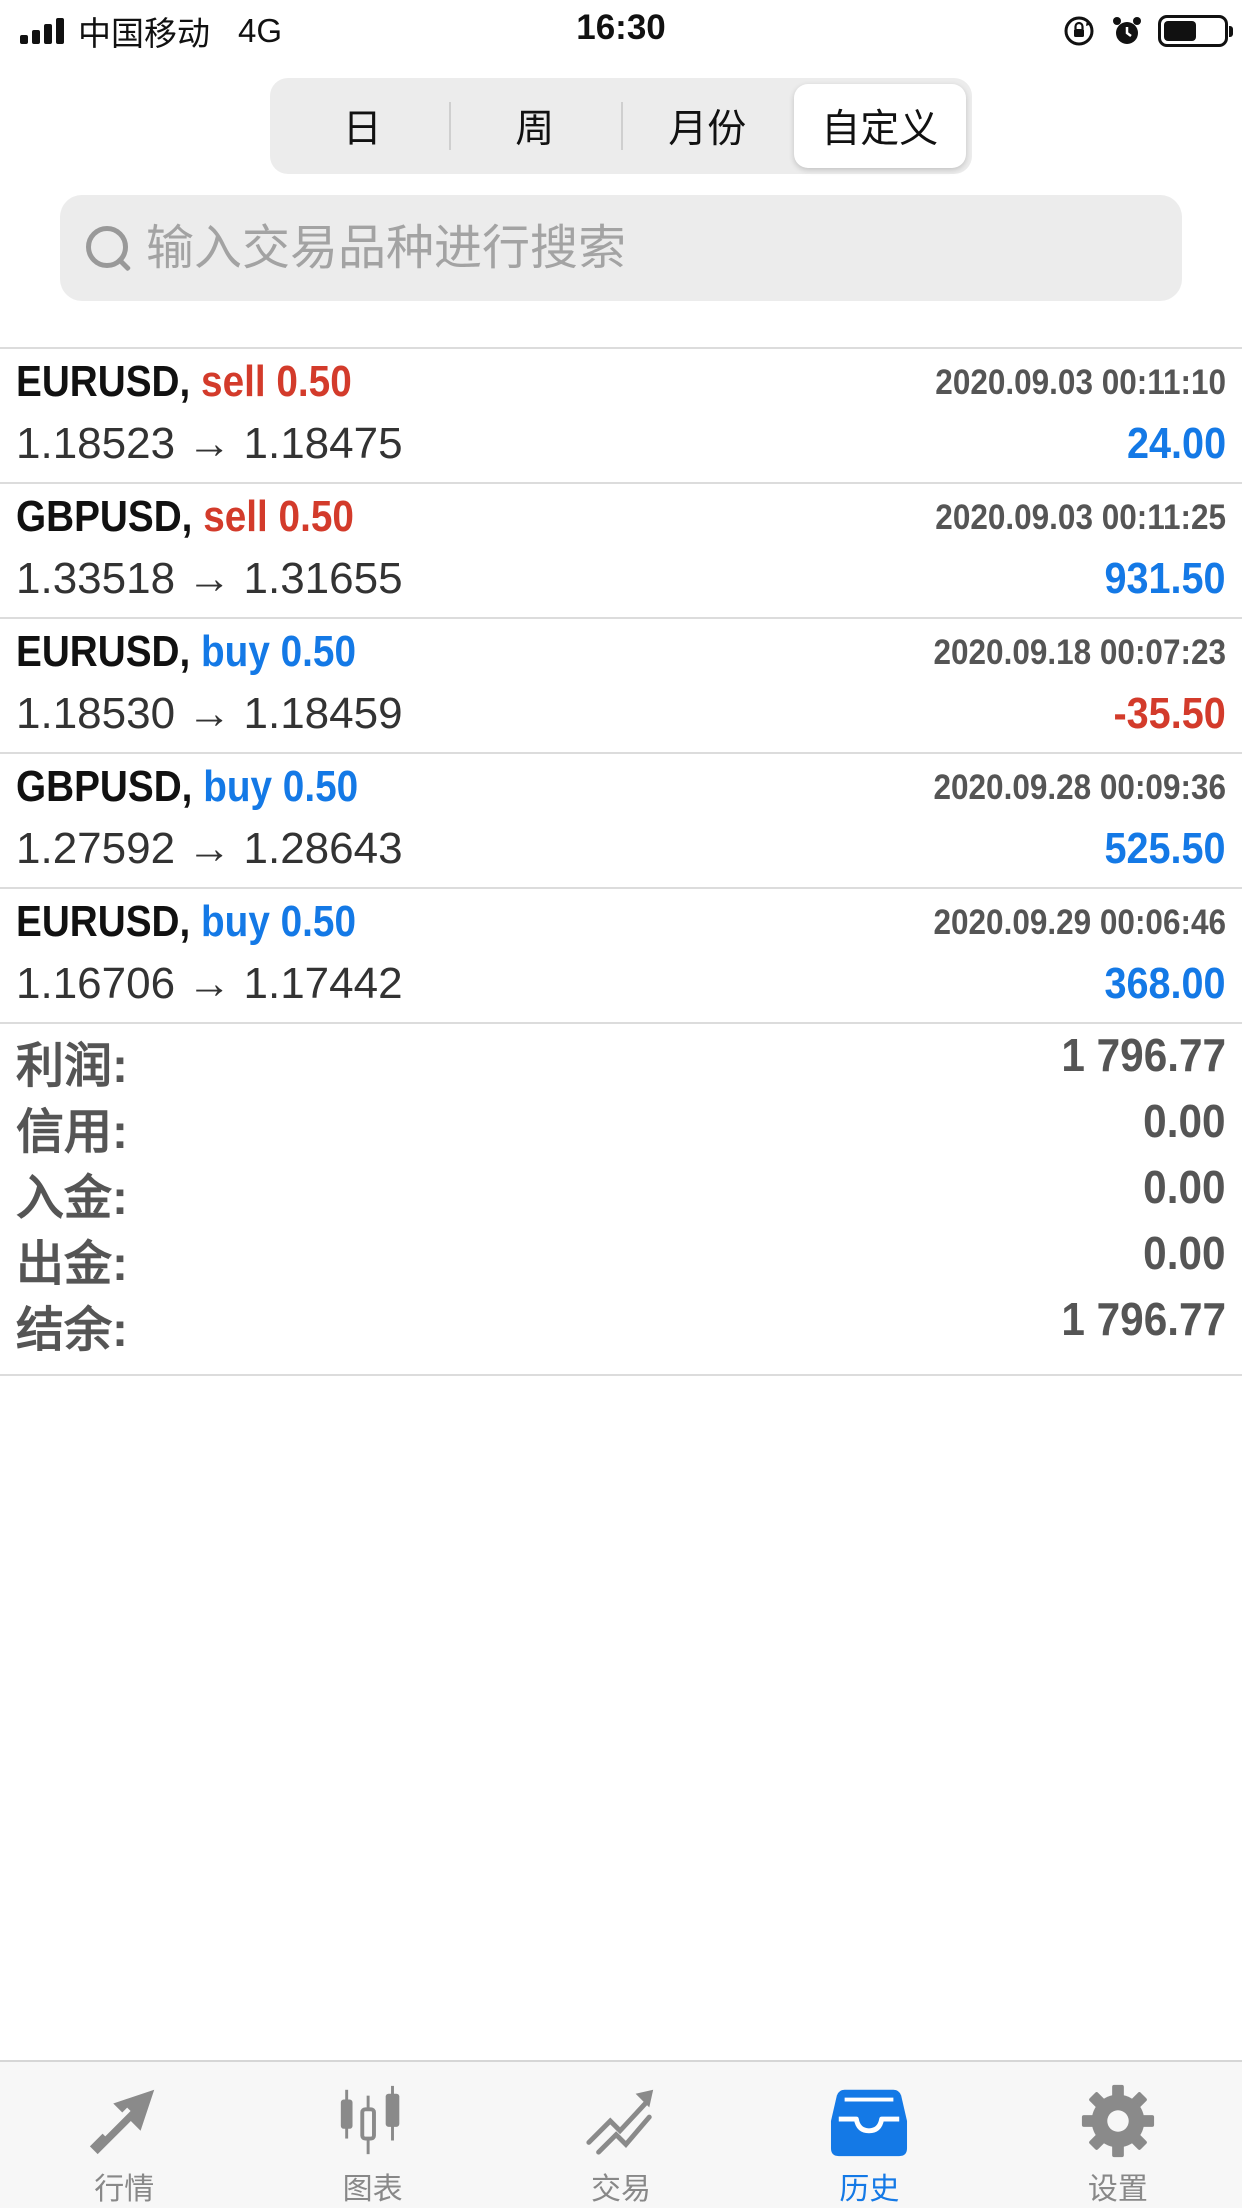 The height and width of the screenshot is (2208, 1242). I want to click on search-icon, so click(108, 248).